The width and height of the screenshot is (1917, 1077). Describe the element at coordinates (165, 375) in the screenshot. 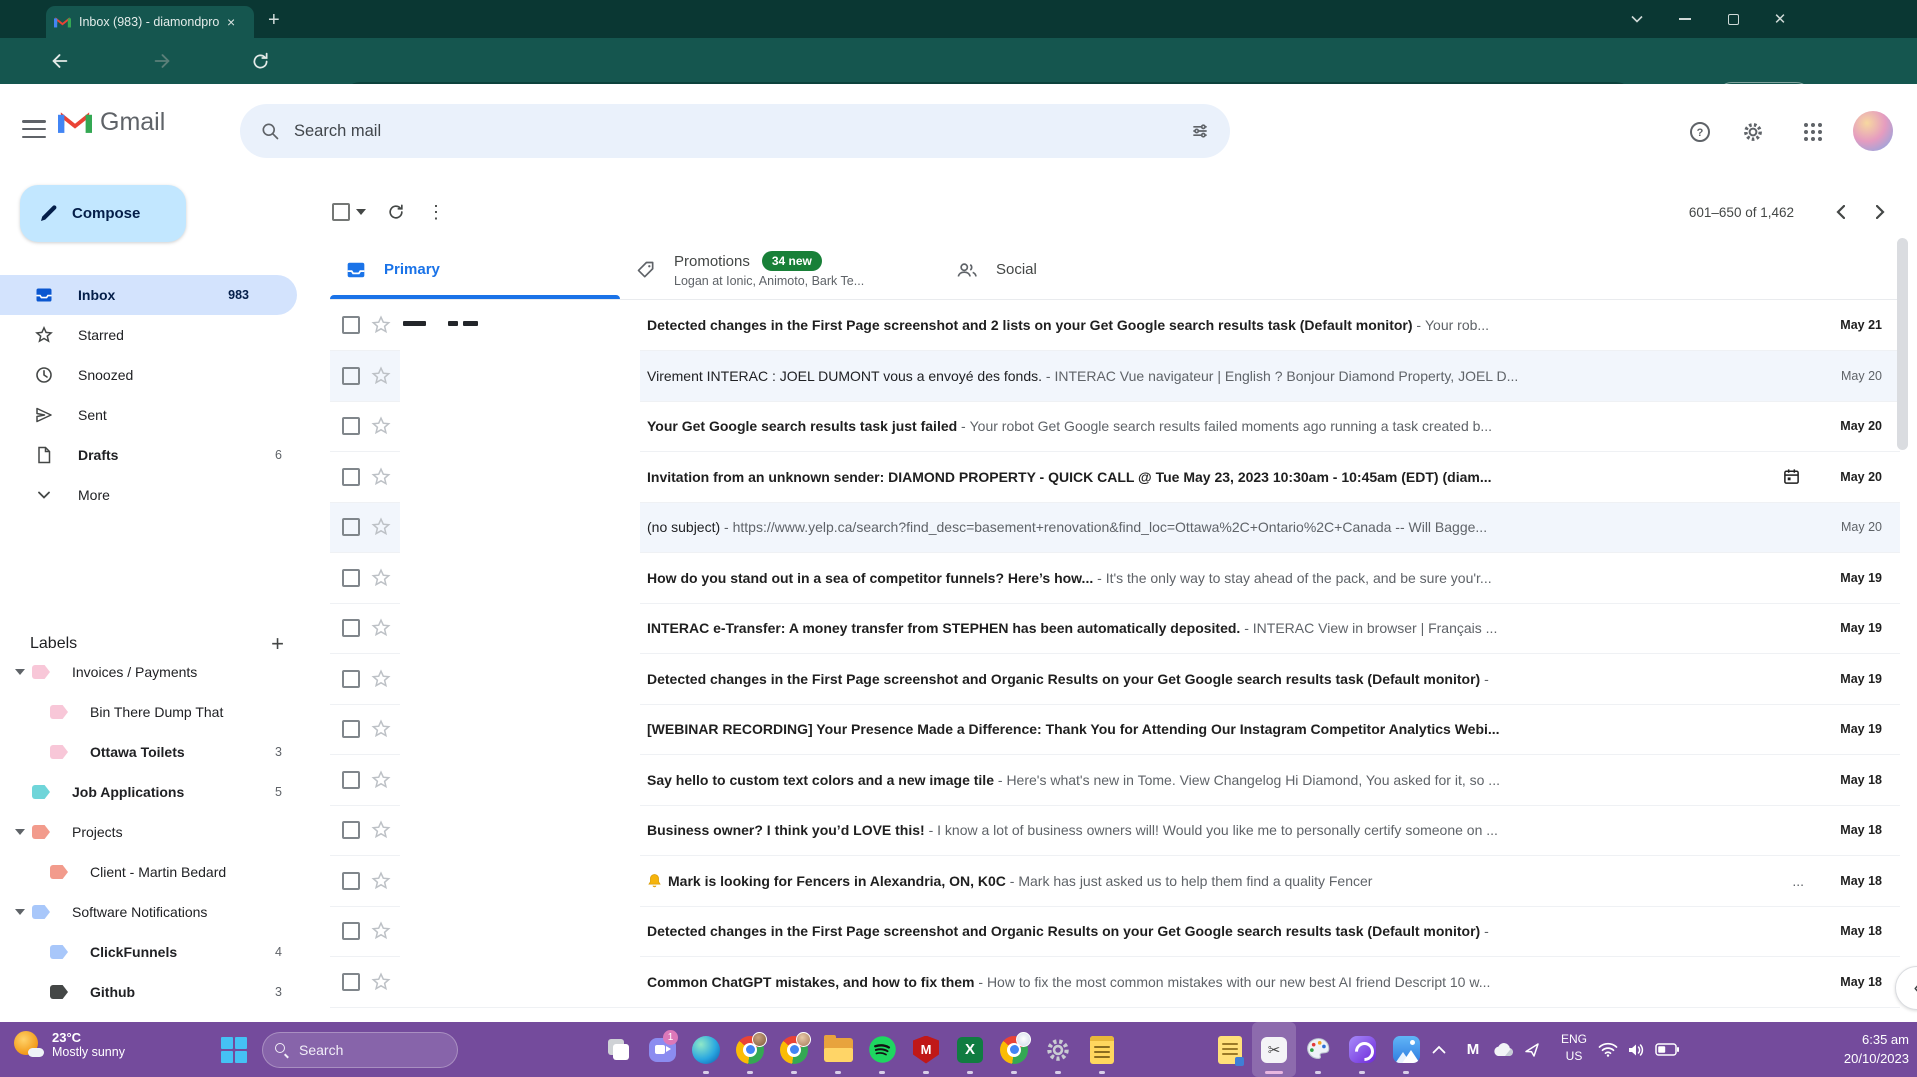

I see `sidebar-item-snoozed: Snoozed` at that location.